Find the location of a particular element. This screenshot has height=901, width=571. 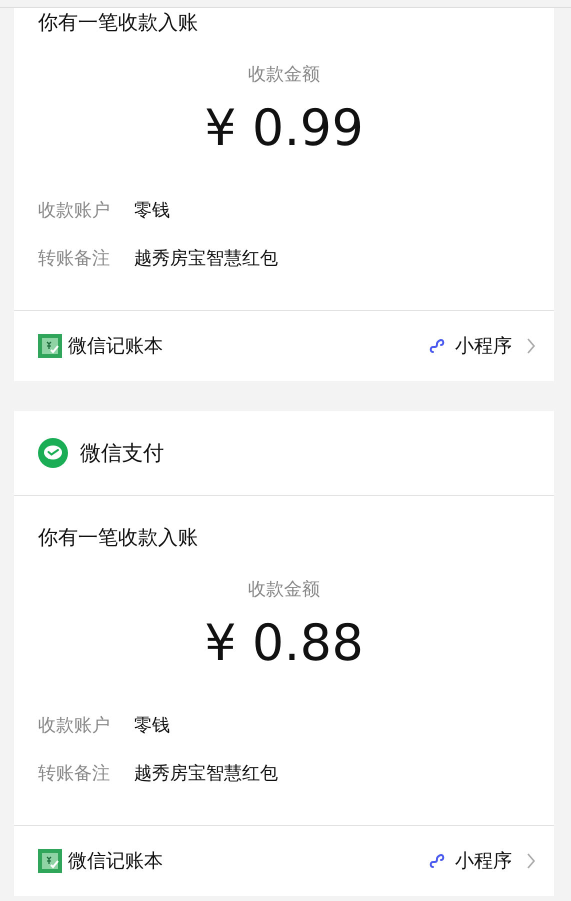

amount-value: ¥ 0.99 is located at coordinates (284, 128).